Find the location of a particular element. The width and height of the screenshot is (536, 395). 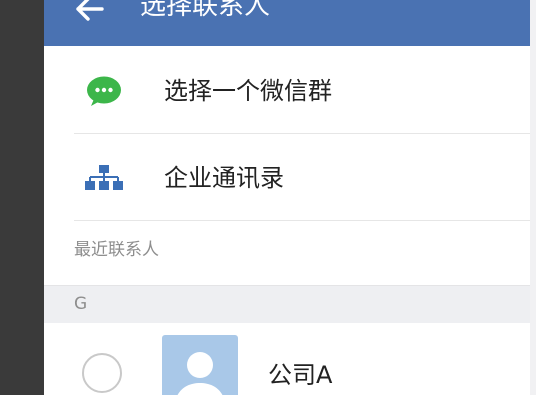

index-letter: G is located at coordinates (81, 304).